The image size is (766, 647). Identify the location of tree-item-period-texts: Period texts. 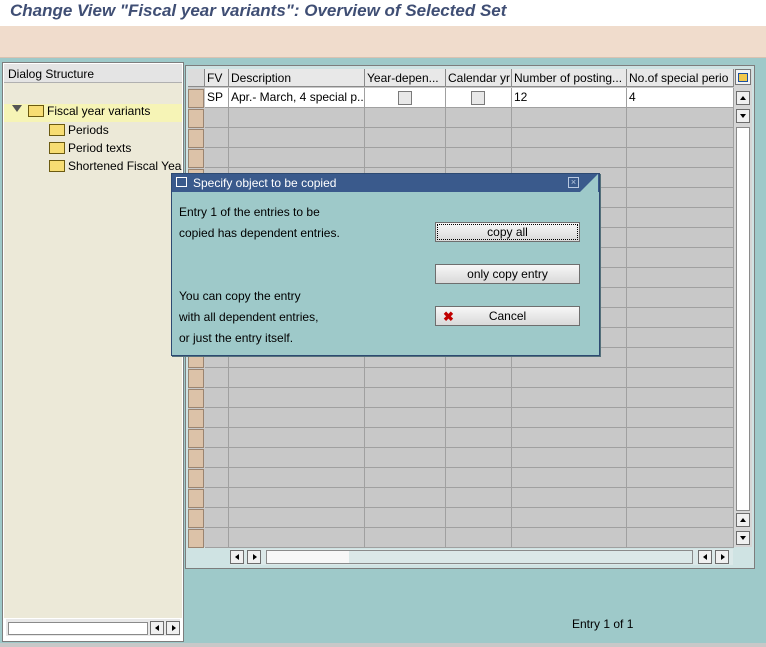
(90, 150).